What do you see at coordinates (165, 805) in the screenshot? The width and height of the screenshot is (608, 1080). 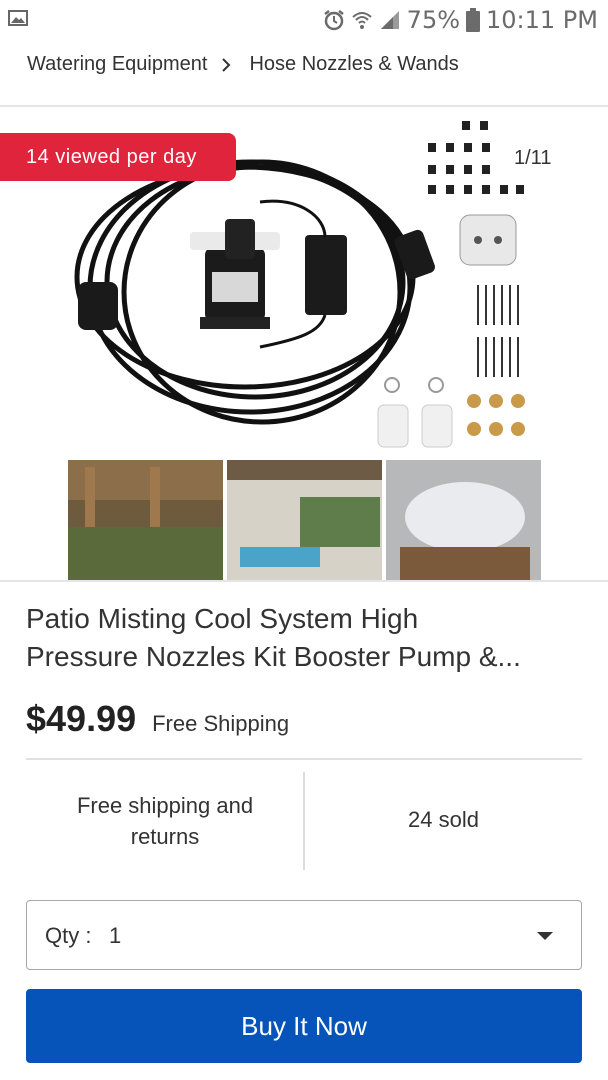 I see `free-shipping-line1: Free shipping and` at bounding box center [165, 805].